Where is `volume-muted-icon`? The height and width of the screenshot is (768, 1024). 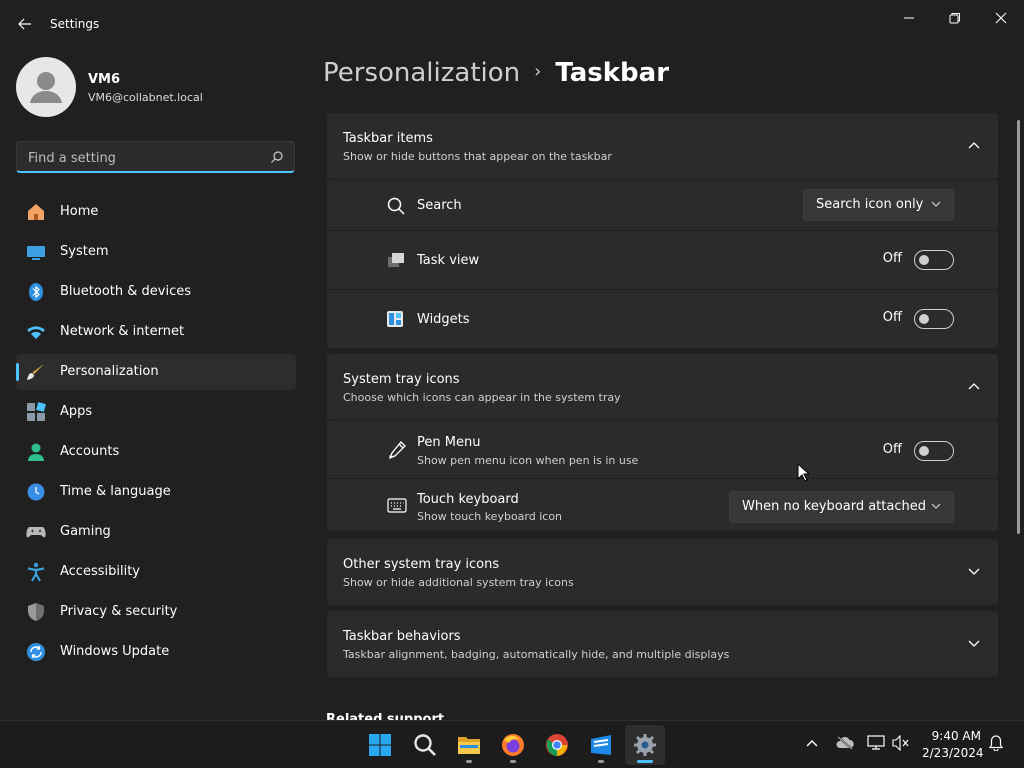 volume-muted-icon is located at coordinates (901, 743).